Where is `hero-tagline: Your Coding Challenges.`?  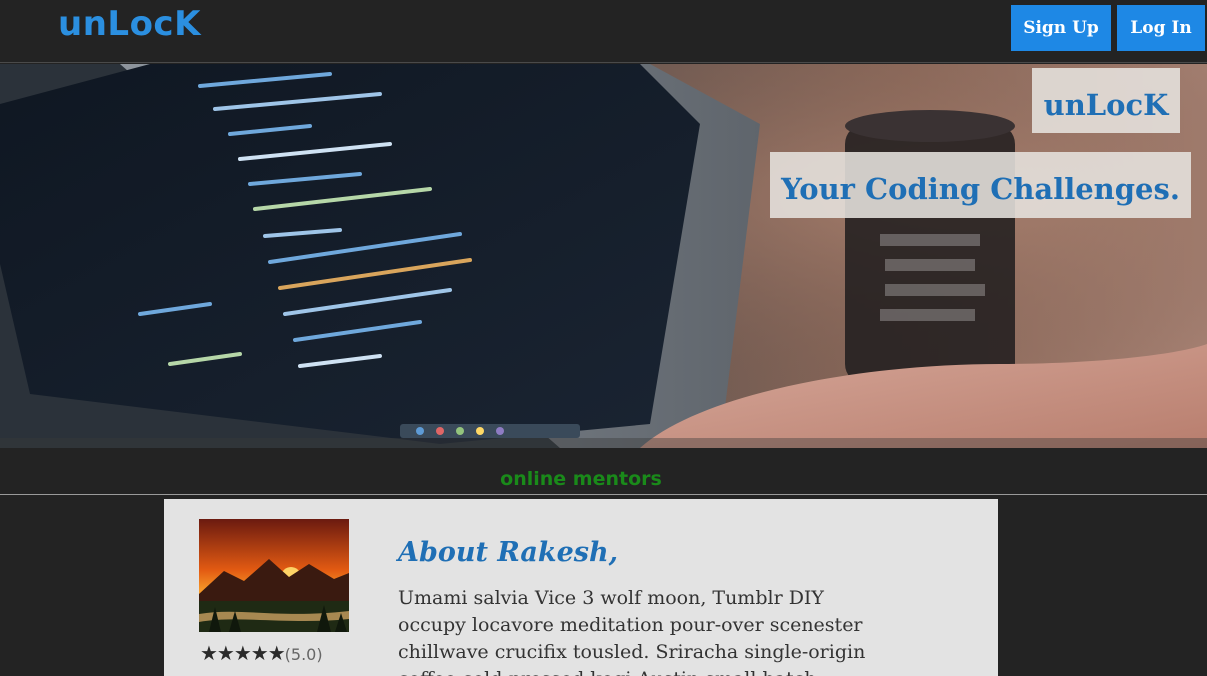
hero-tagline: Your Coding Challenges. is located at coordinates (980, 189).